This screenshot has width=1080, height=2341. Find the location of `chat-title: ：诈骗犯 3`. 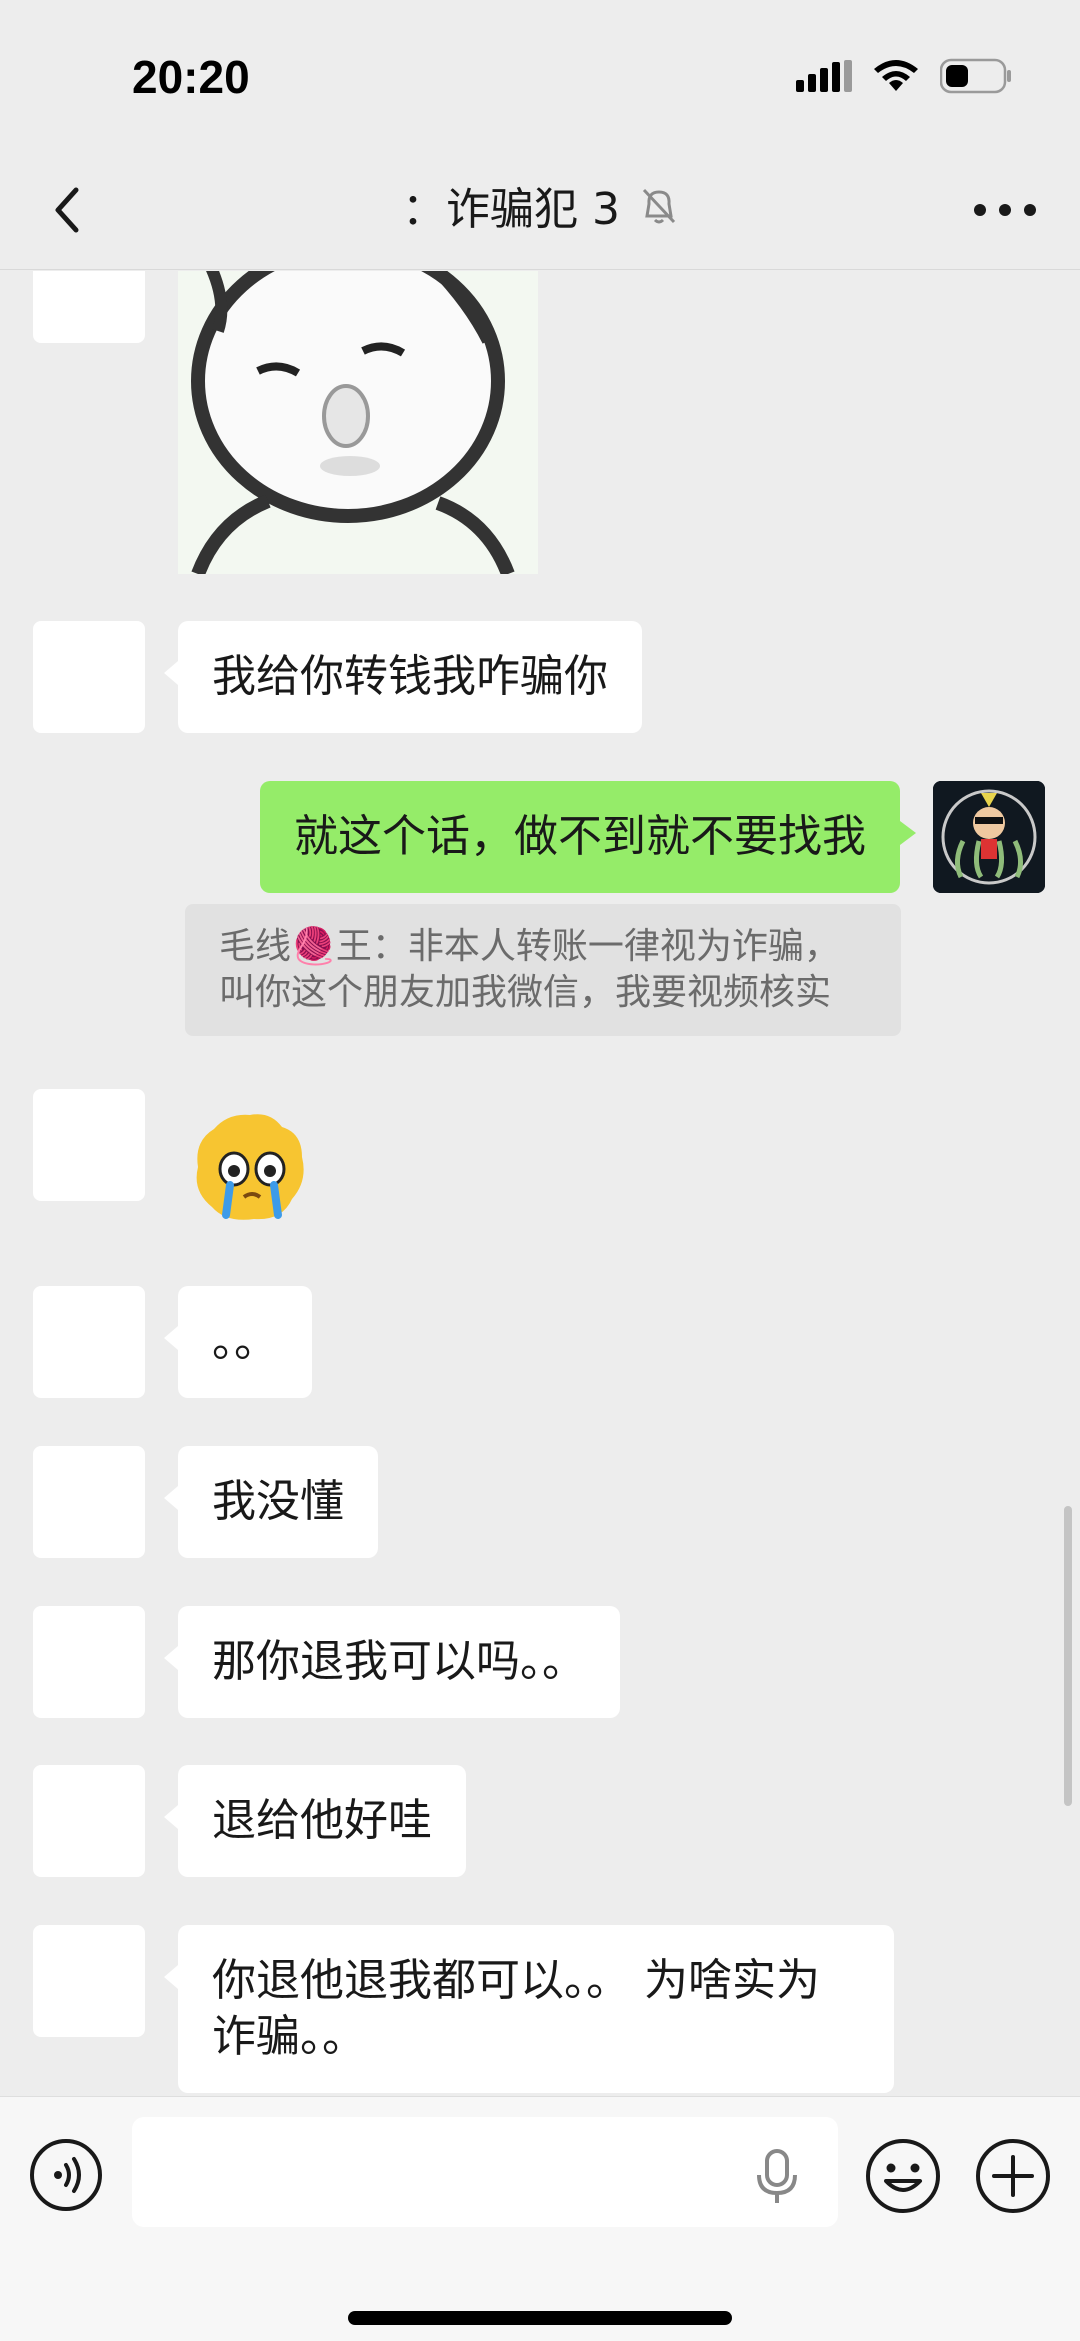

chat-title: ：诈骗犯 3 is located at coordinates (540, 211).